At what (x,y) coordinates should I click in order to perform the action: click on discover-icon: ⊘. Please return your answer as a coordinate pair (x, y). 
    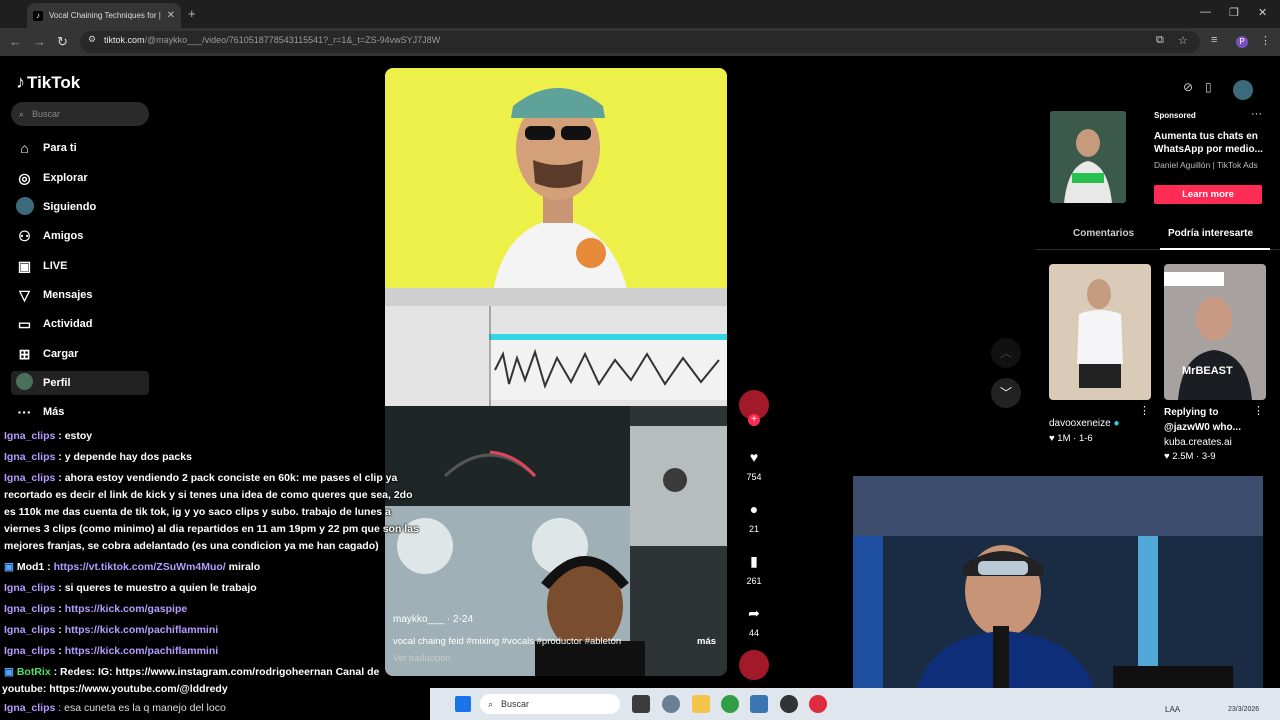
    Looking at the image, I should click on (1188, 87).